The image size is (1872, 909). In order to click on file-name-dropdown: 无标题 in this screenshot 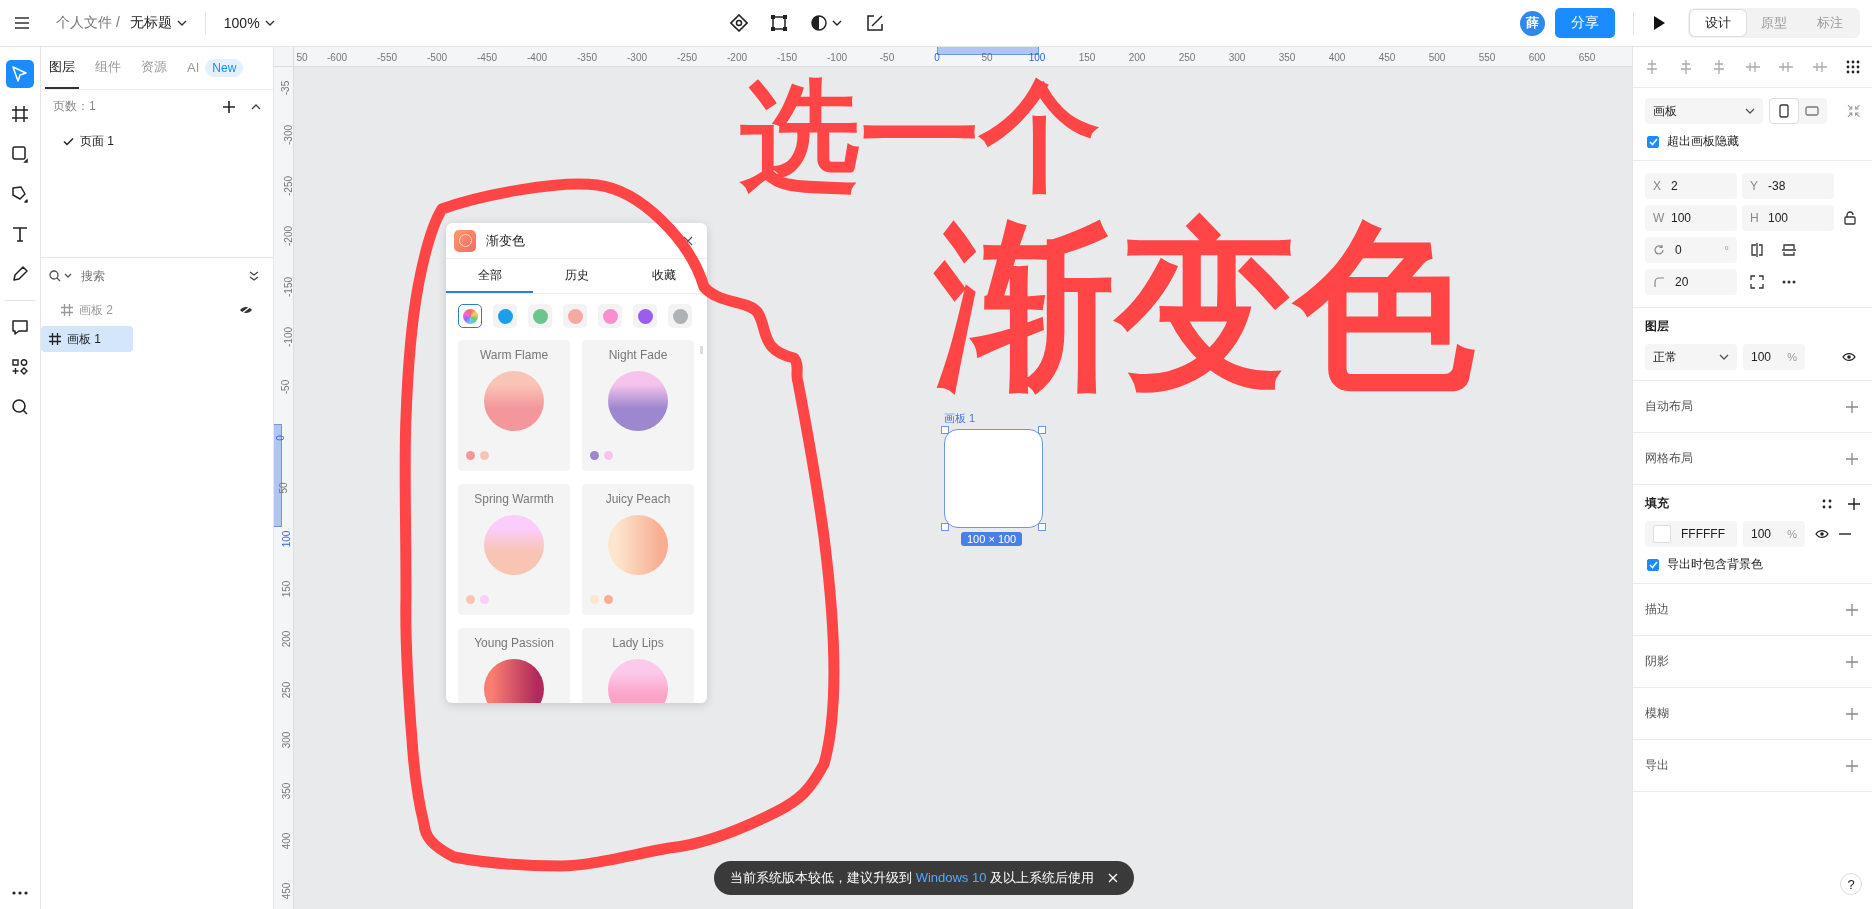, I will do `click(158, 23)`.